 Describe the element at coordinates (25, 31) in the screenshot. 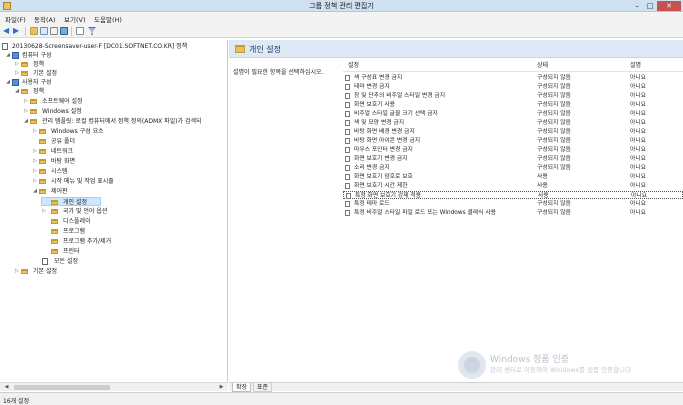

I see `toolbar-separator` at that location.